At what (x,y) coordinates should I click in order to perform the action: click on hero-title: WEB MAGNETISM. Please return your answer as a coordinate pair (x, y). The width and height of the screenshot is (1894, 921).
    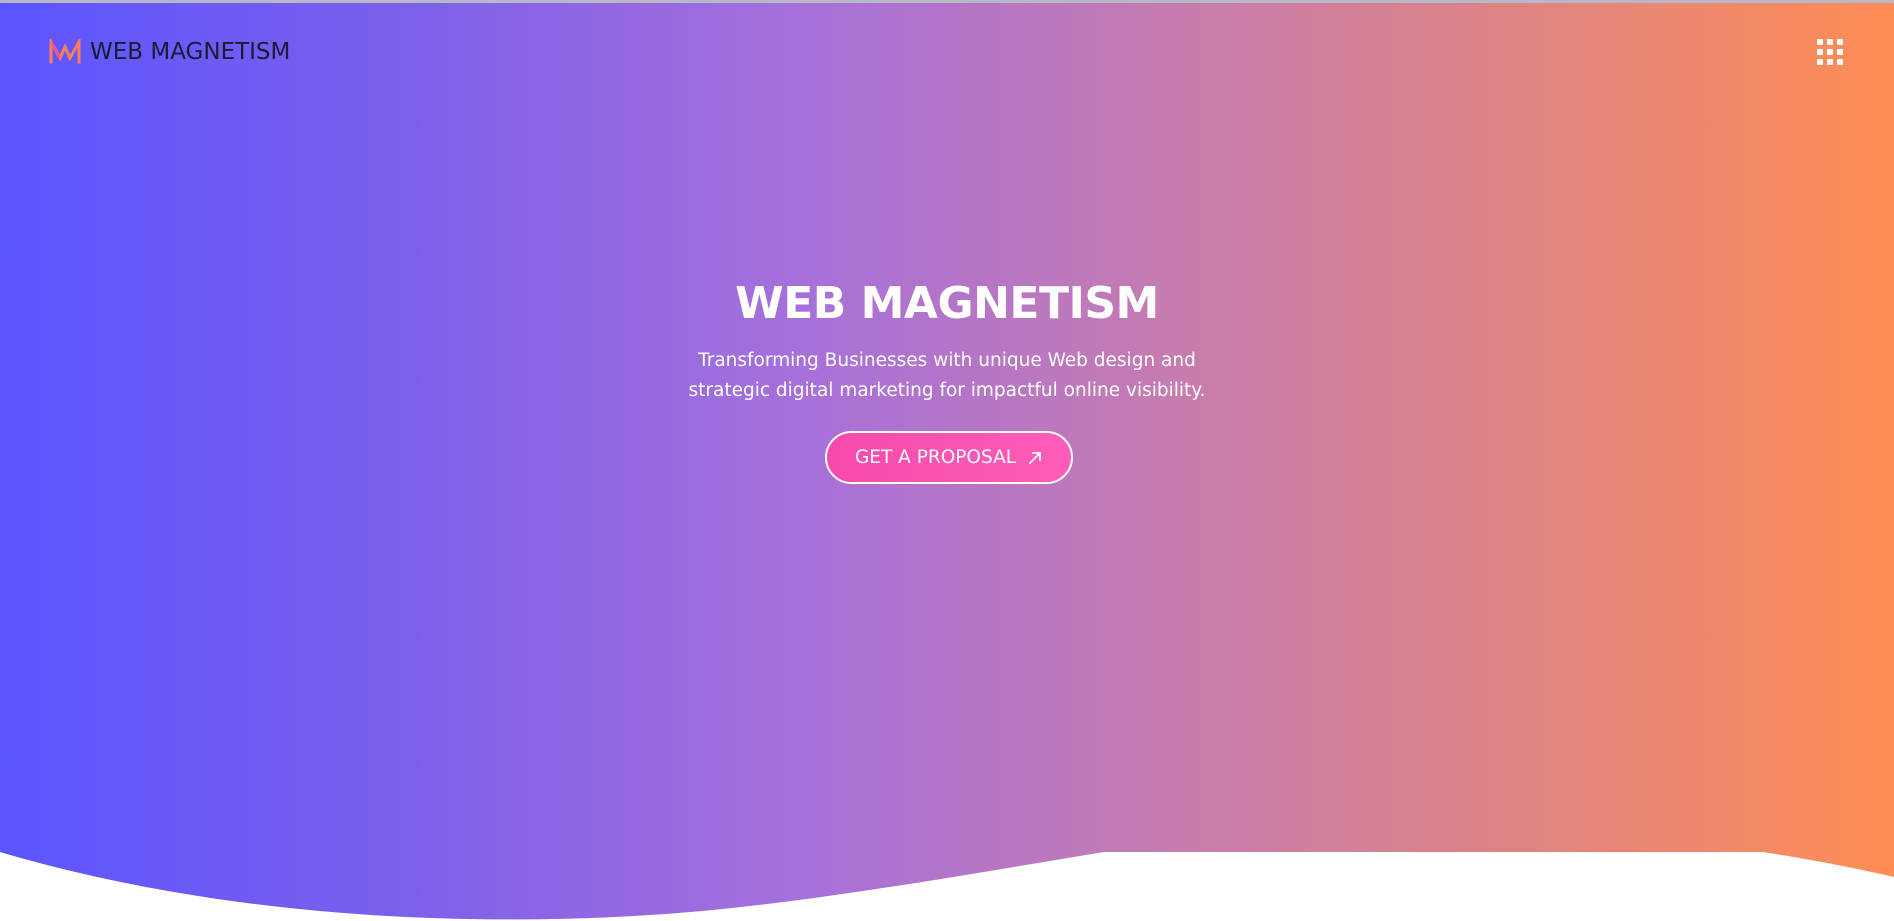
    Looking at the image, I should click on (947, 303).